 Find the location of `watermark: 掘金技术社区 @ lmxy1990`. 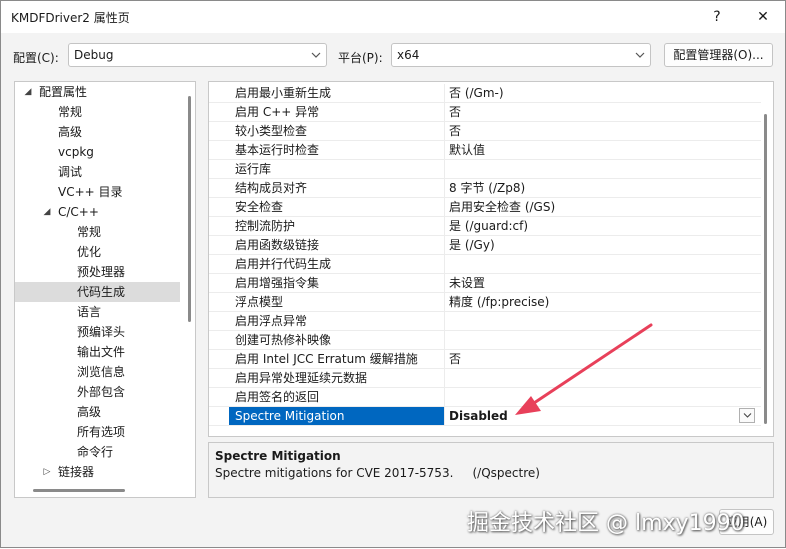

watermark: 掘金技术社区 @ lmxy1990 is located at coordinates (606, 523).